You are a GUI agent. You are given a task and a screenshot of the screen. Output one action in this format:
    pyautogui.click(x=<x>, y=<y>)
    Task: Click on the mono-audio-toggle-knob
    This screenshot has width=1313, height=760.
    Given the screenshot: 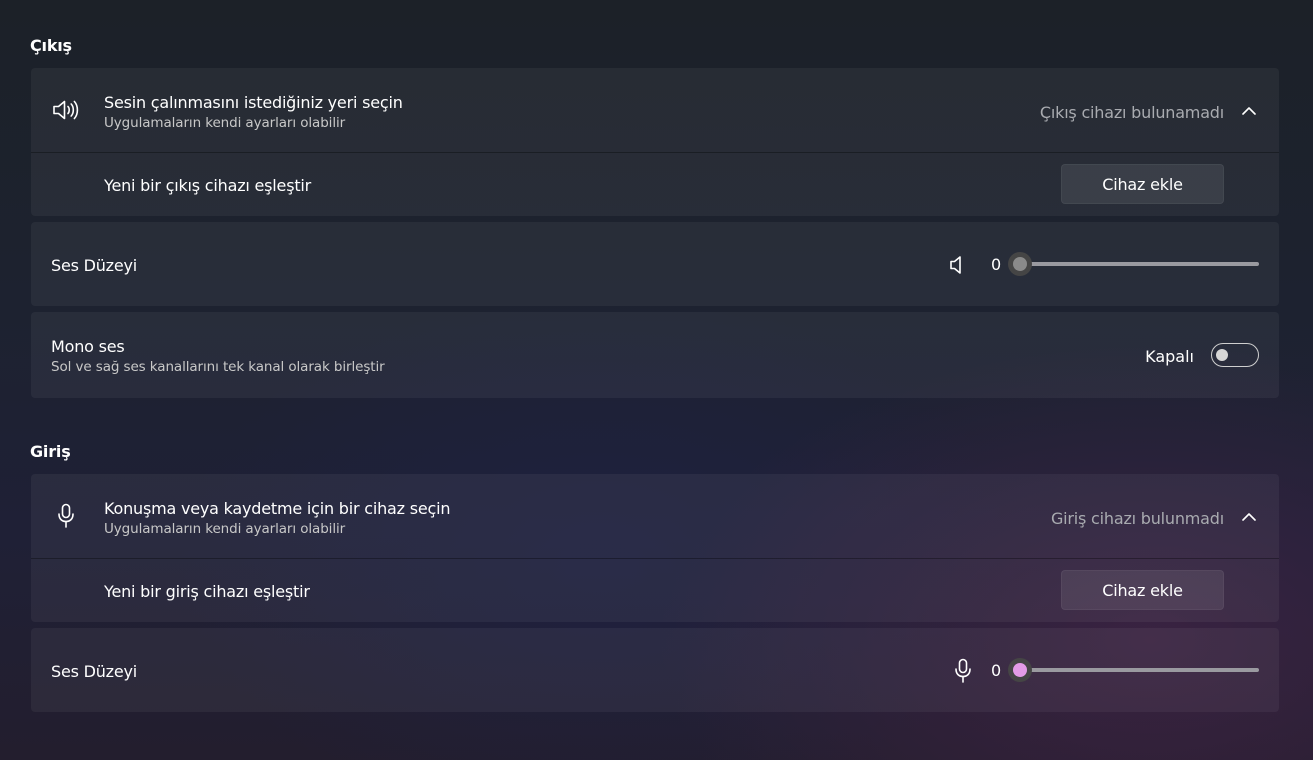 What is the action you would take?
    pyautogui.click(x=1222, y=355)
    